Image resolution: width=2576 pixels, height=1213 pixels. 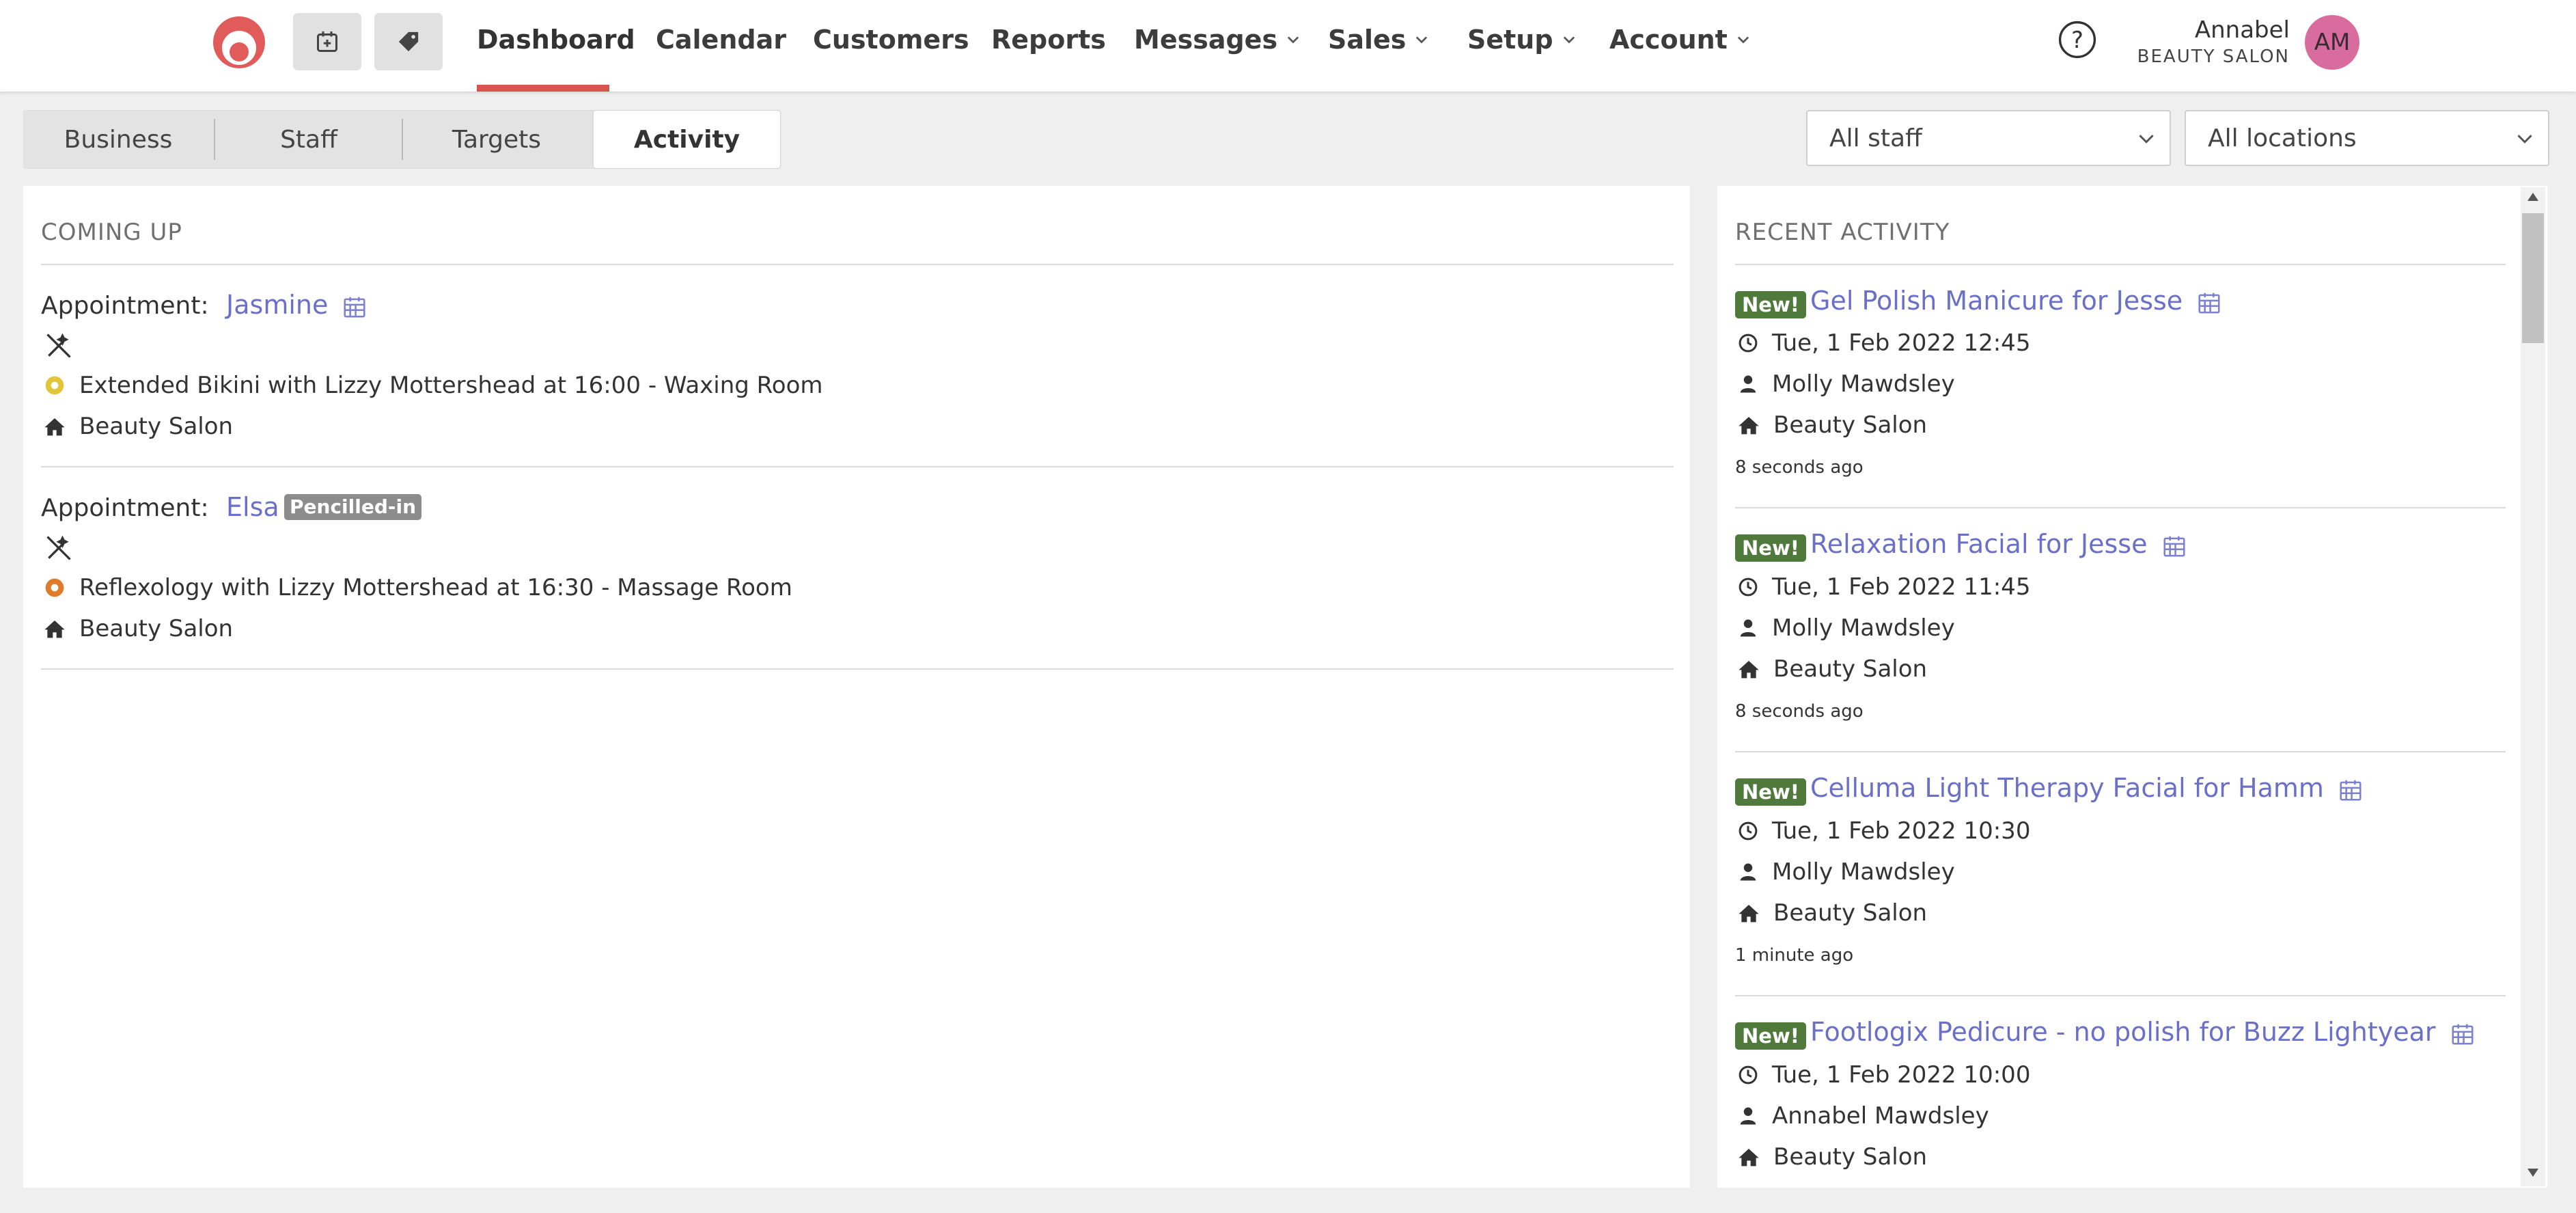 What do you see at coordinates (1875, 138) in the screenshot?
I see `staff-filter-value: All staff` at bounding box center [1875, 138].